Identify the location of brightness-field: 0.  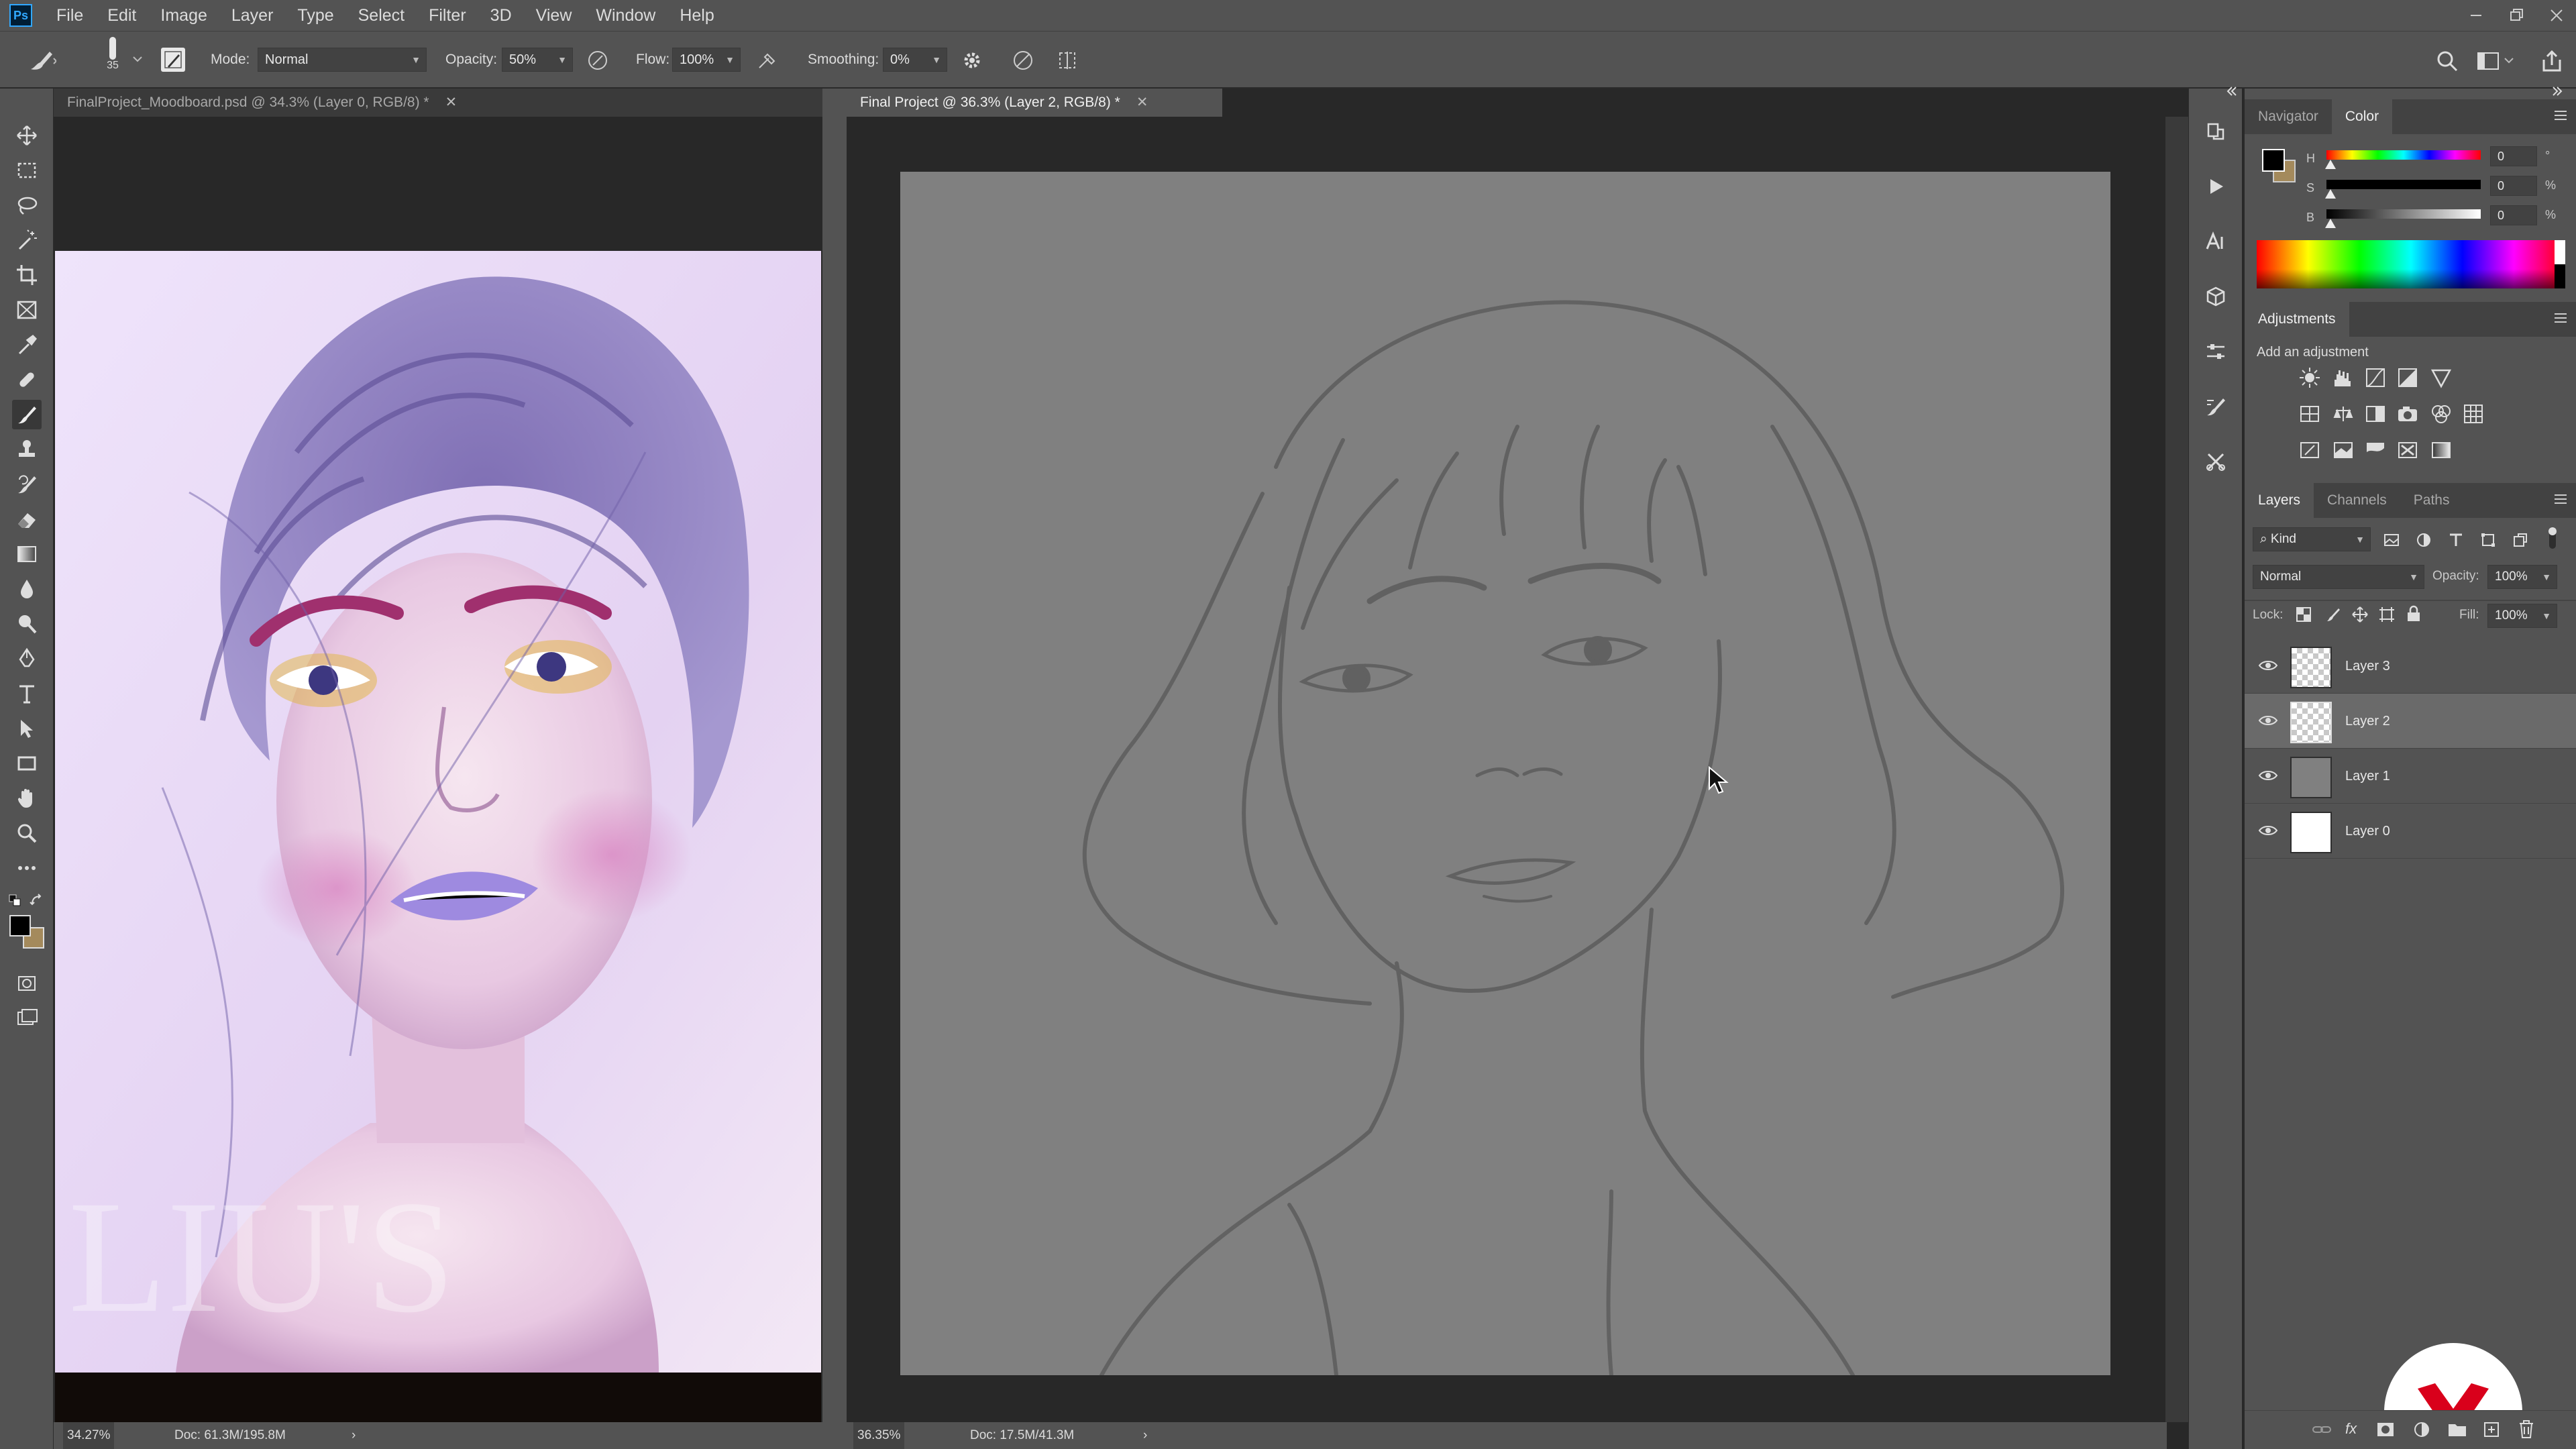
(2513, 215).